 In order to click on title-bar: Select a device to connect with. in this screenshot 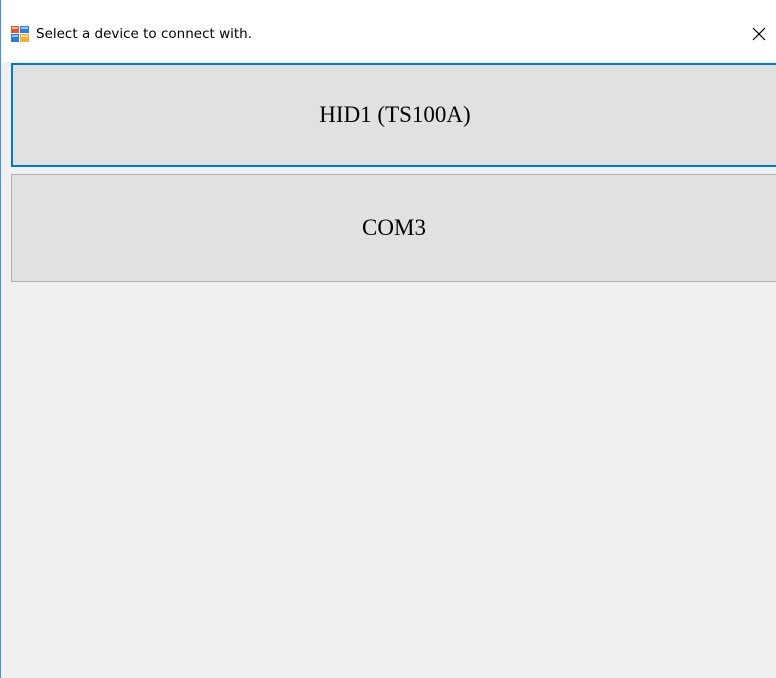, I will do `click(388, 31)`.